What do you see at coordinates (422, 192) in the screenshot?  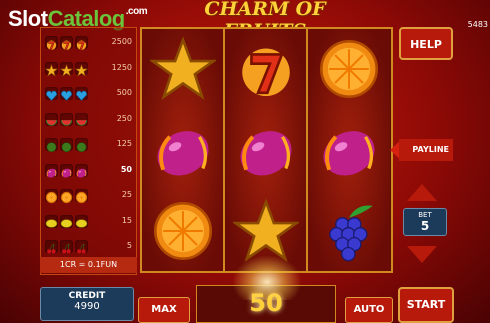 I see `bet-increase-icon` at bounding box center [422, 192].